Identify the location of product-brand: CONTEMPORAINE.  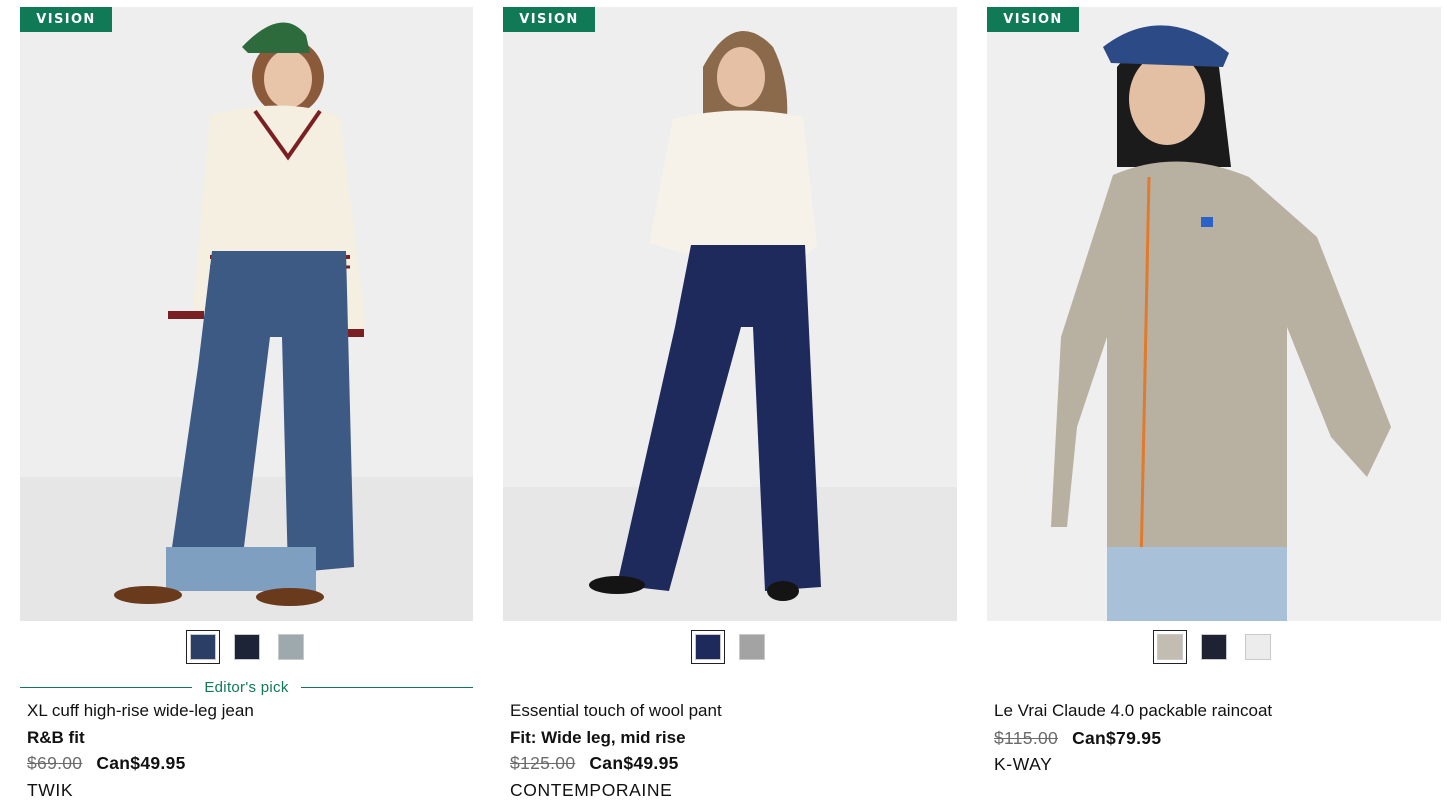
(591, 790).